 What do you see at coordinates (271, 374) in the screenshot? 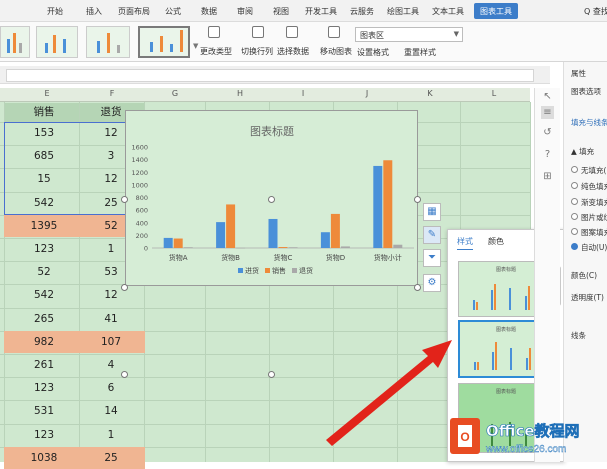
I see `resize-handle-b` at bounding box center [271, 374].